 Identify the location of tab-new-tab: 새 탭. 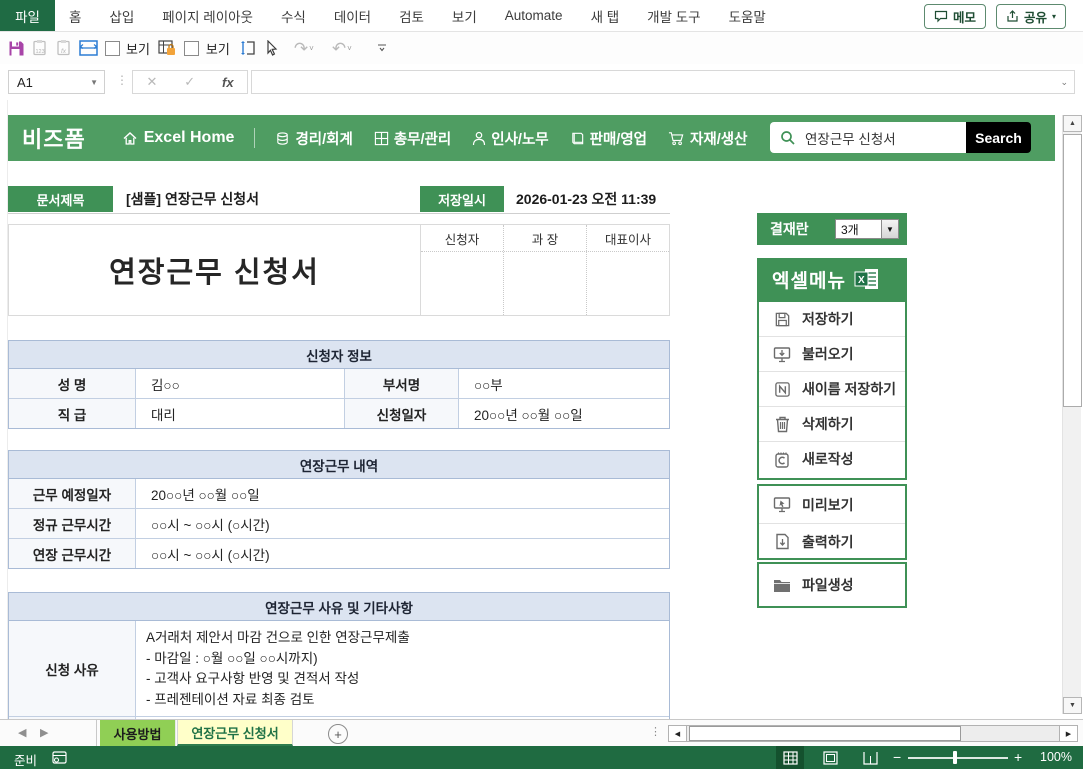
(605, 15).